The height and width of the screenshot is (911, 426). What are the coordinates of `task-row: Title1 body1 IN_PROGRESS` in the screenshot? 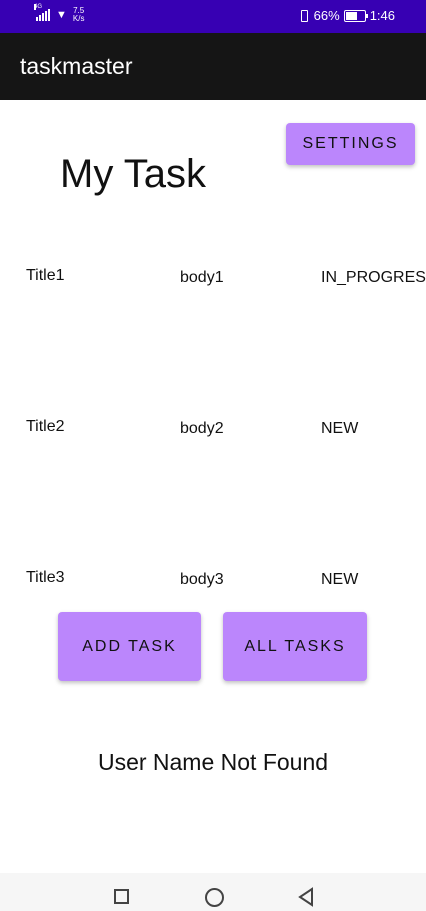 It's located at (213, 279).